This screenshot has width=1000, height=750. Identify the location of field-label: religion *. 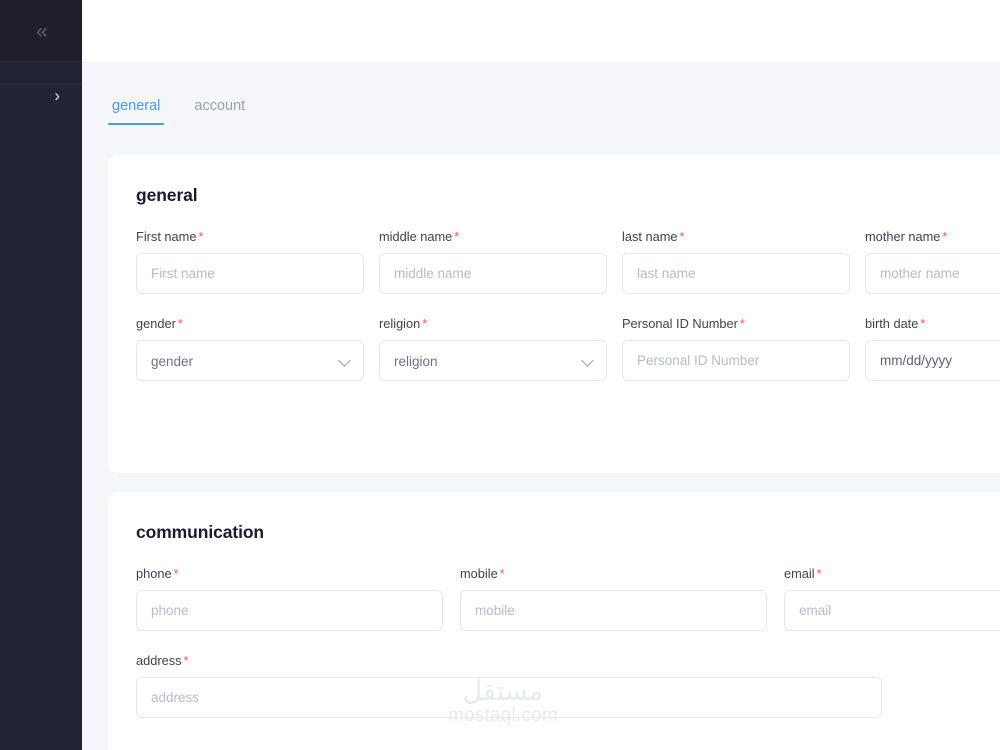
(493, 323).